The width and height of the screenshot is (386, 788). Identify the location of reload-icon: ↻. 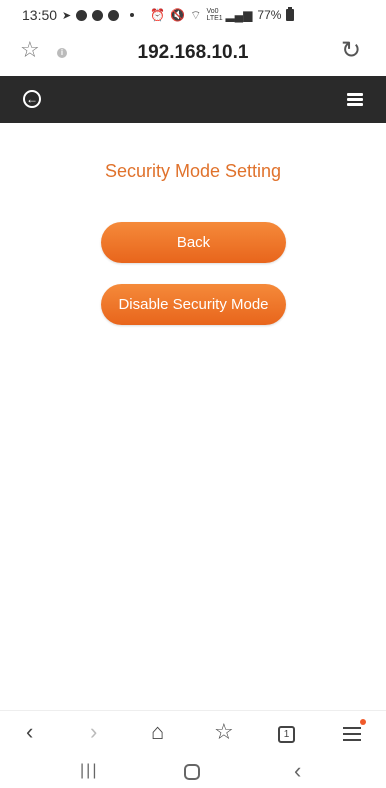
(351, 51).